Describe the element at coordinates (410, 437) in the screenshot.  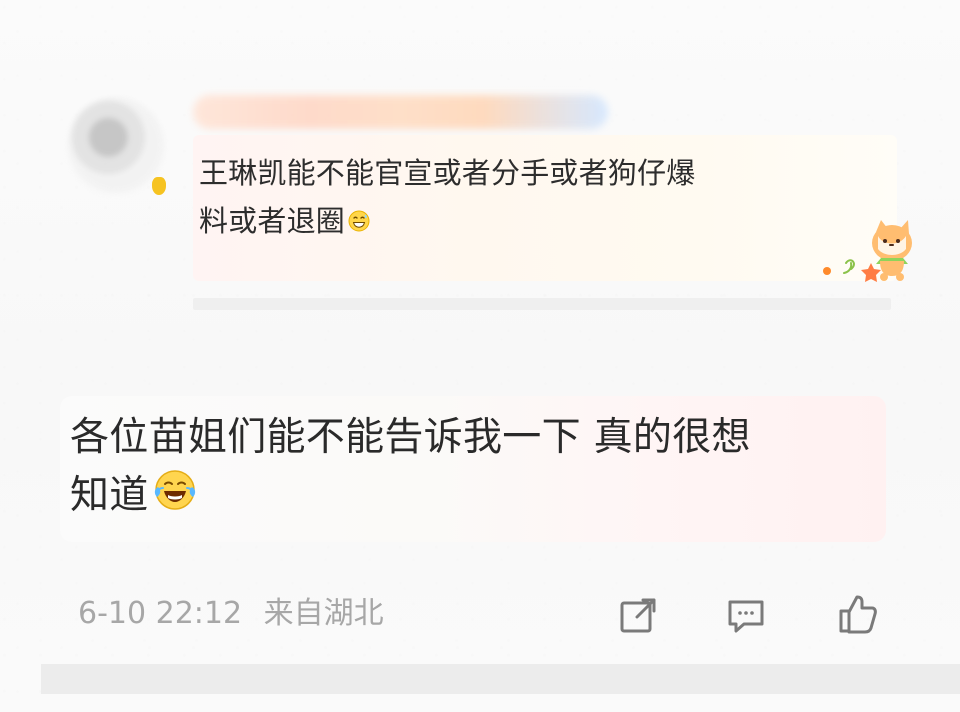
I see `main-comment-line-1: 各位苗姐们能不能告诉我一下 真的很想` at that location.